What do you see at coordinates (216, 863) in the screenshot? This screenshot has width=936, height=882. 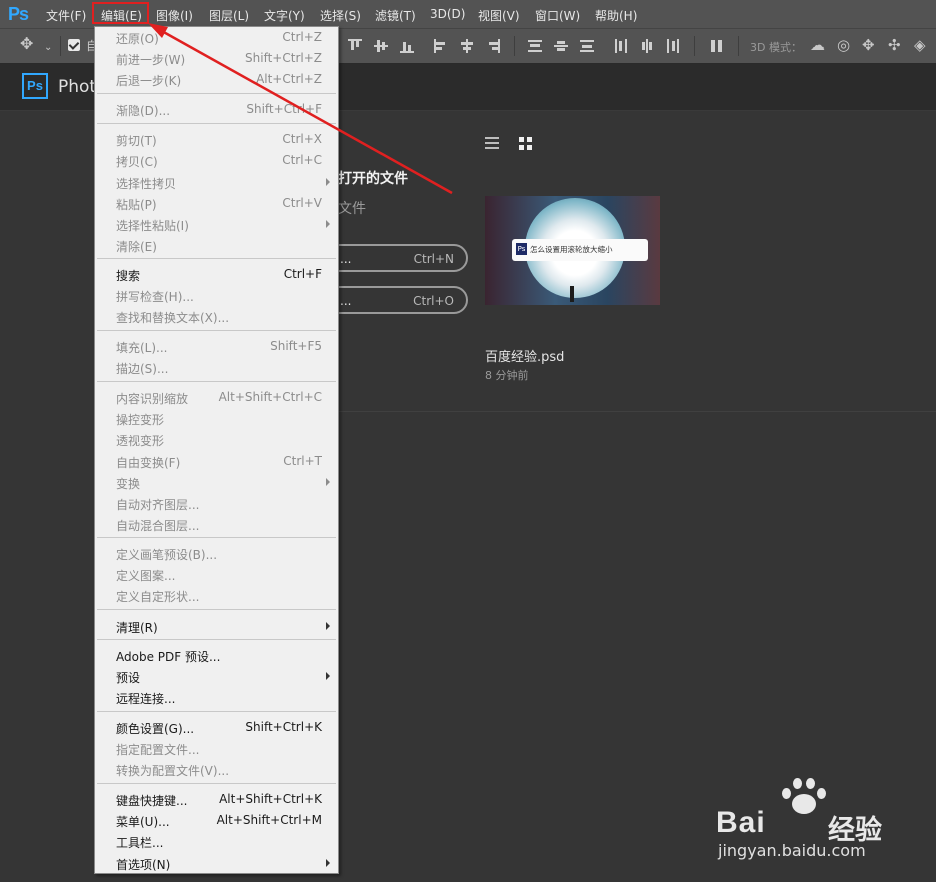 I see `menu-item-preferences: 首选项(N)` at bounding box center [216, 863].